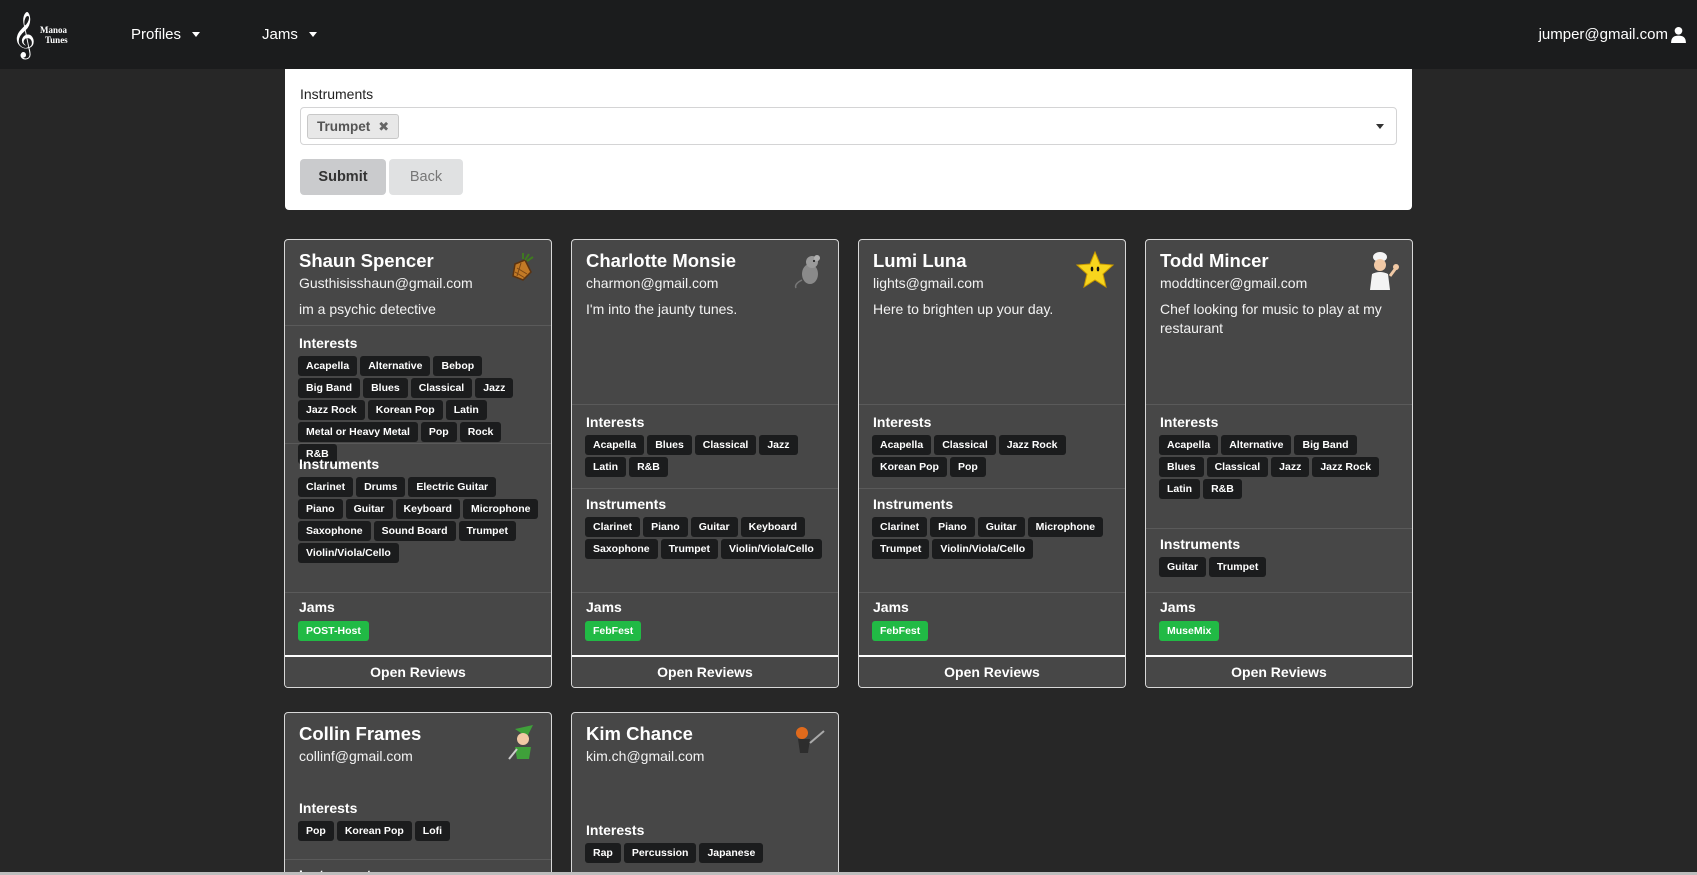 The image size is (1697, 875). What do you see at coordinates (344, 126) in the screenshot?
I see `chip-label: Trumpet` at bounding box center [344, 126].